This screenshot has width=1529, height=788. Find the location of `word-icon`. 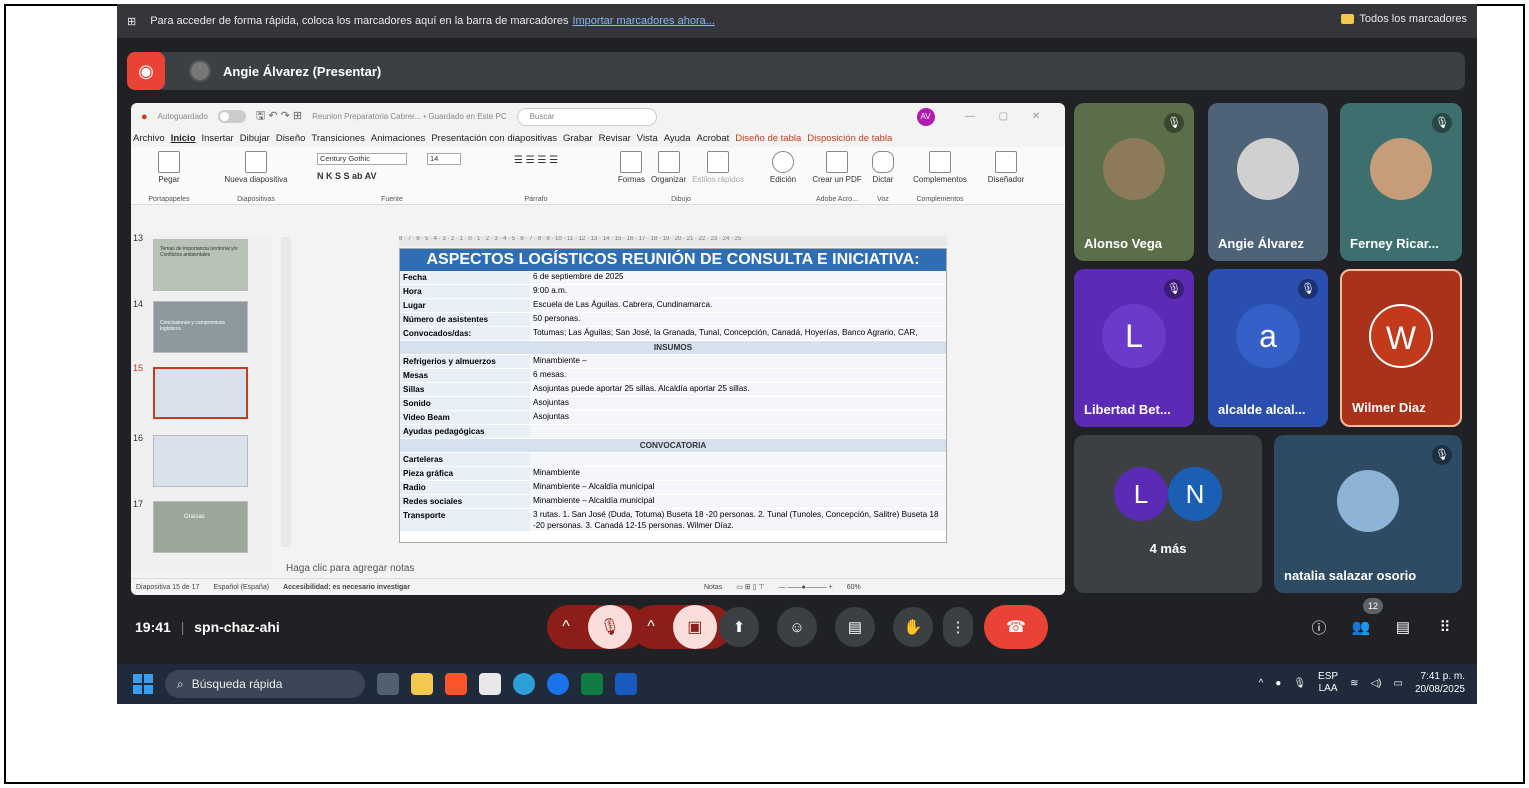

word-icon is located at coordinates (626, 684).